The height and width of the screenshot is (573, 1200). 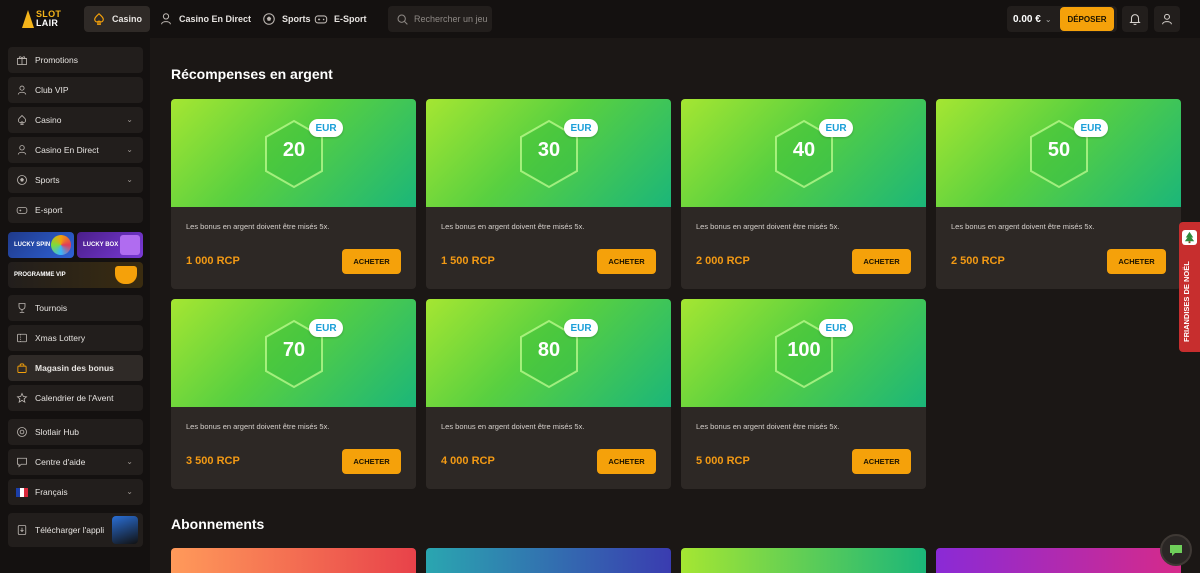 I want to click on sidebar-item-sports: Sports ⌄, so click(x=75, y=180).